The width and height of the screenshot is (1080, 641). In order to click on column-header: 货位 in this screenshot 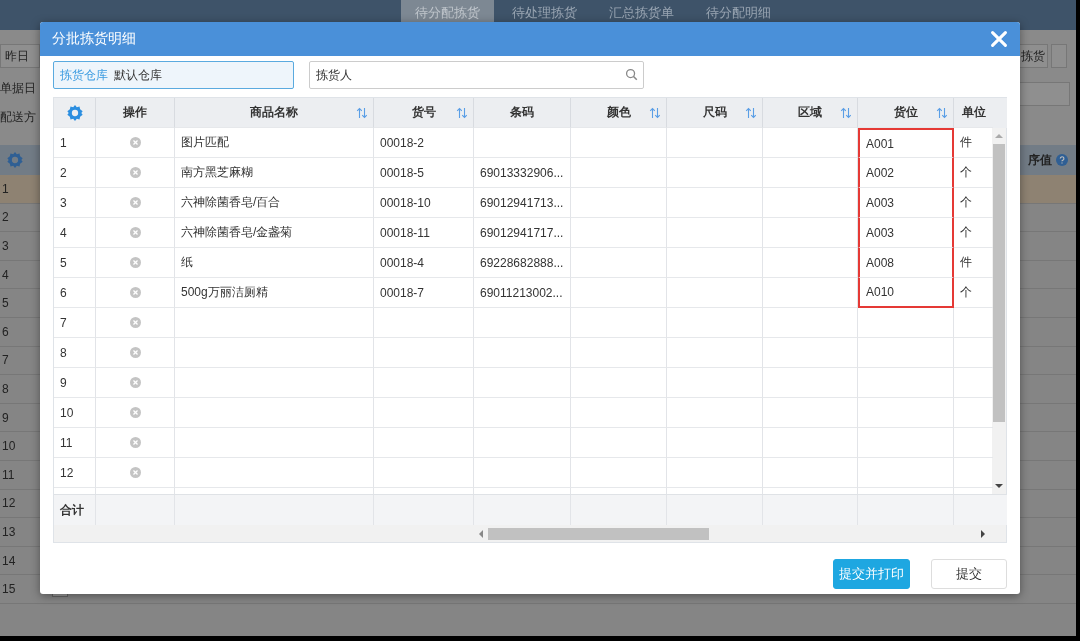, I will do `click(905, 112)`.